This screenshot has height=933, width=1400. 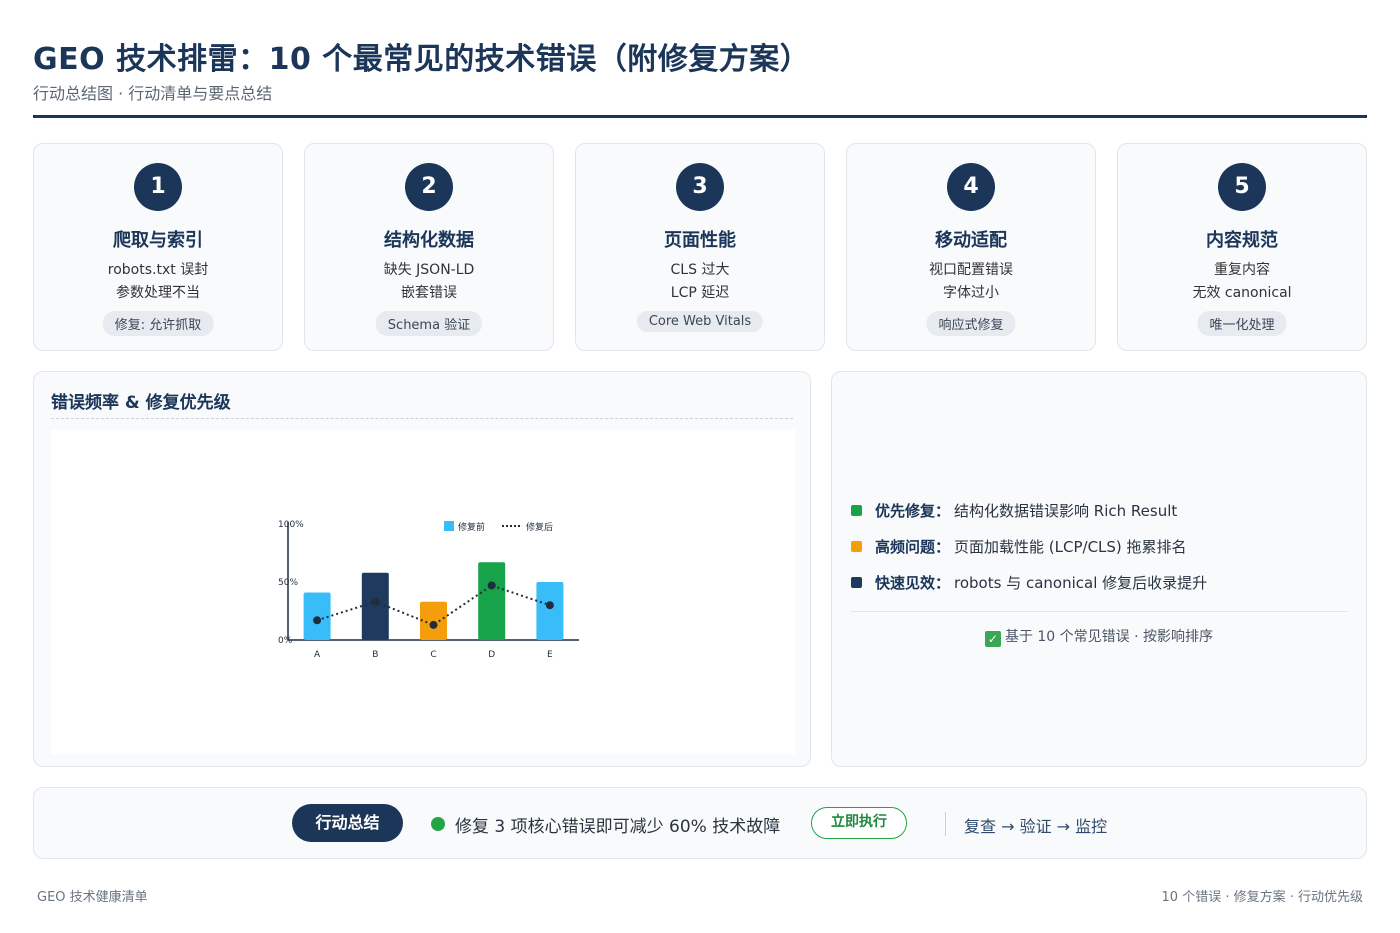 I want to click on fix-tag: 唯一化处理, so click(x=1242, y=323).